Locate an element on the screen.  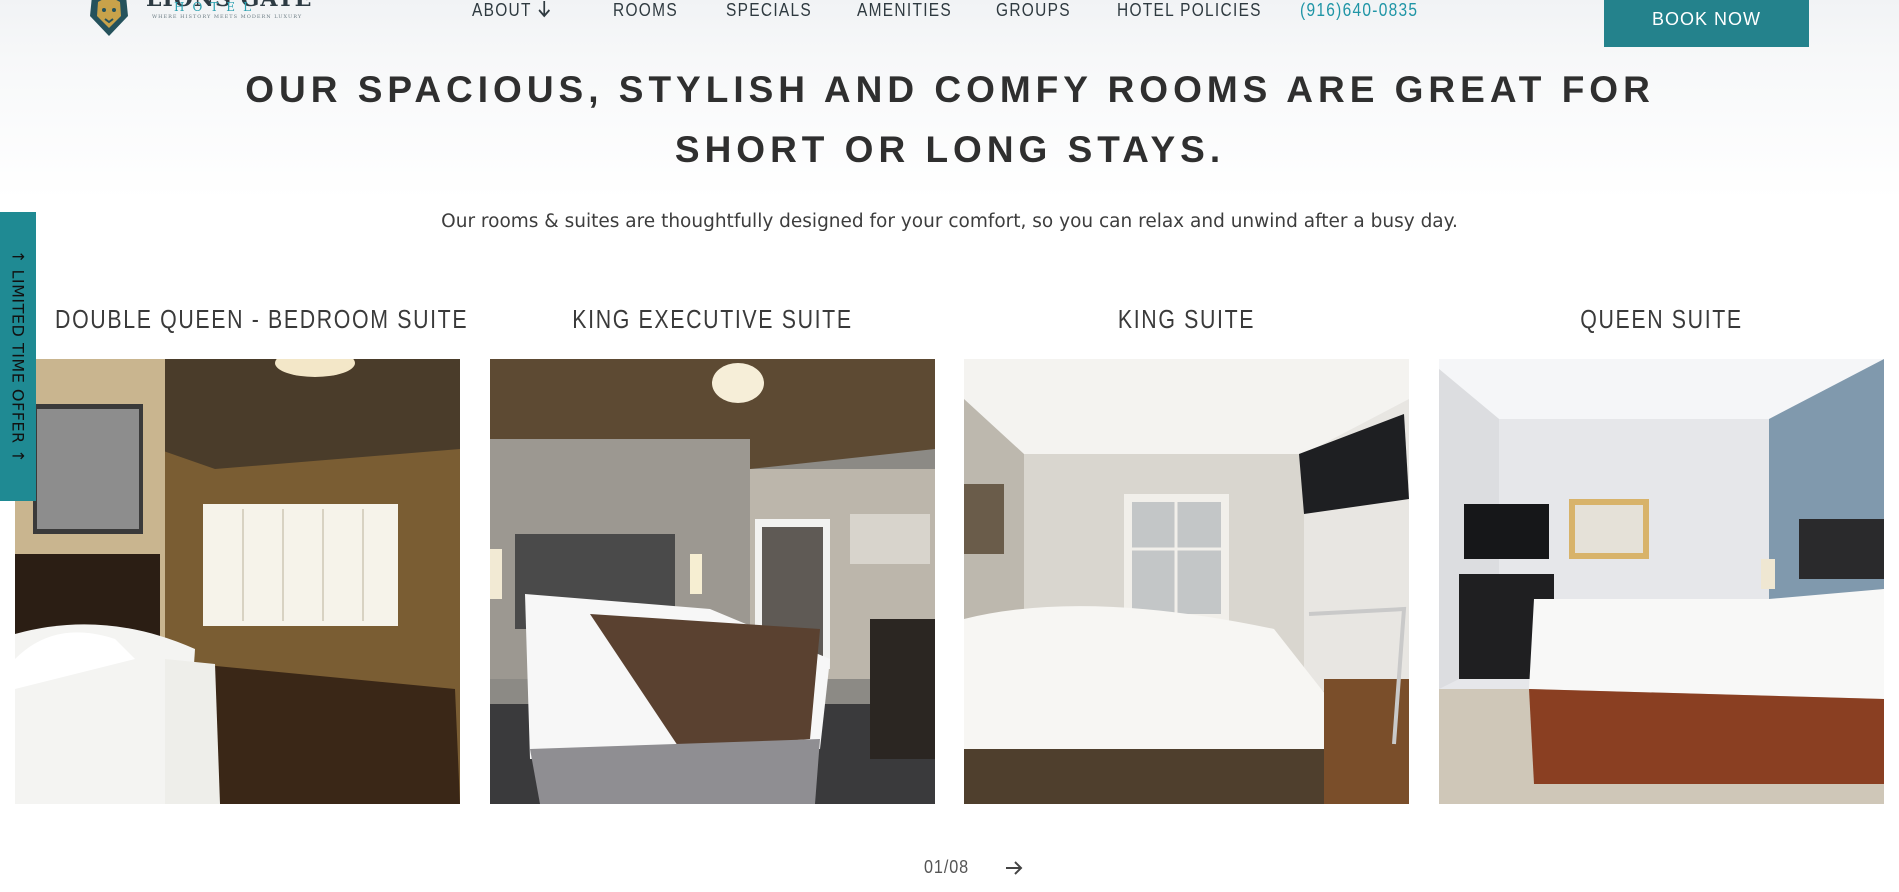
room-title: QUEEN SUITE is located at coordinates (1661, 319).